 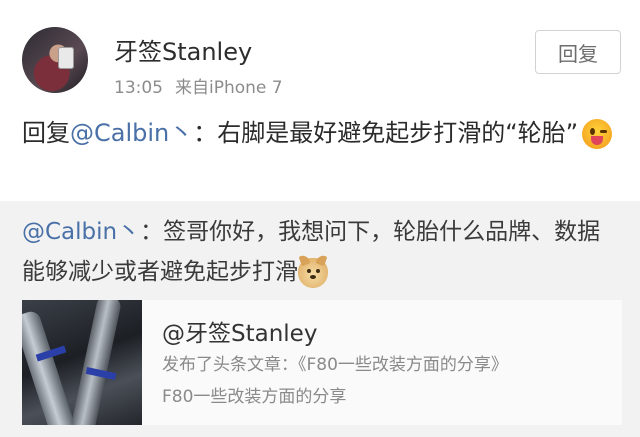 What do you see at coordinates (578, 52) in the screenshot?
I see `reply-button: 回复` at bounding box center [578, 52].